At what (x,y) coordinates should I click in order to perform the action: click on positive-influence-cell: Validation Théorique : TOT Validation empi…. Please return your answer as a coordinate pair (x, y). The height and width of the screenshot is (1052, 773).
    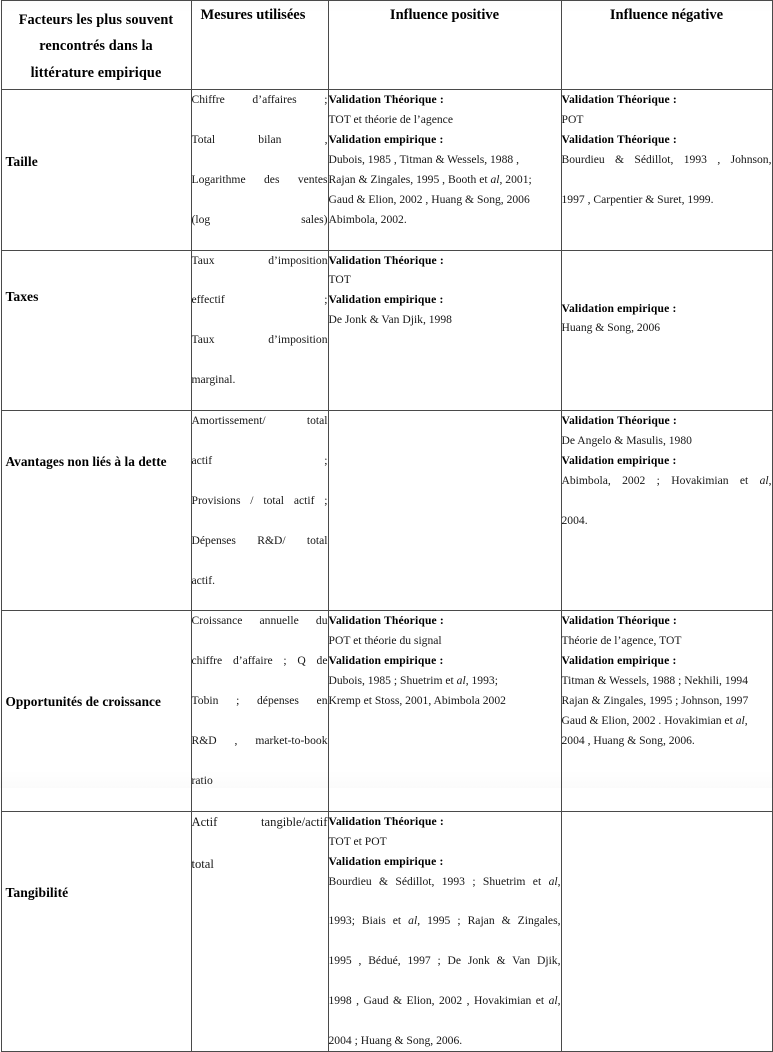
    Looking at the image, I should click on (444, 330).